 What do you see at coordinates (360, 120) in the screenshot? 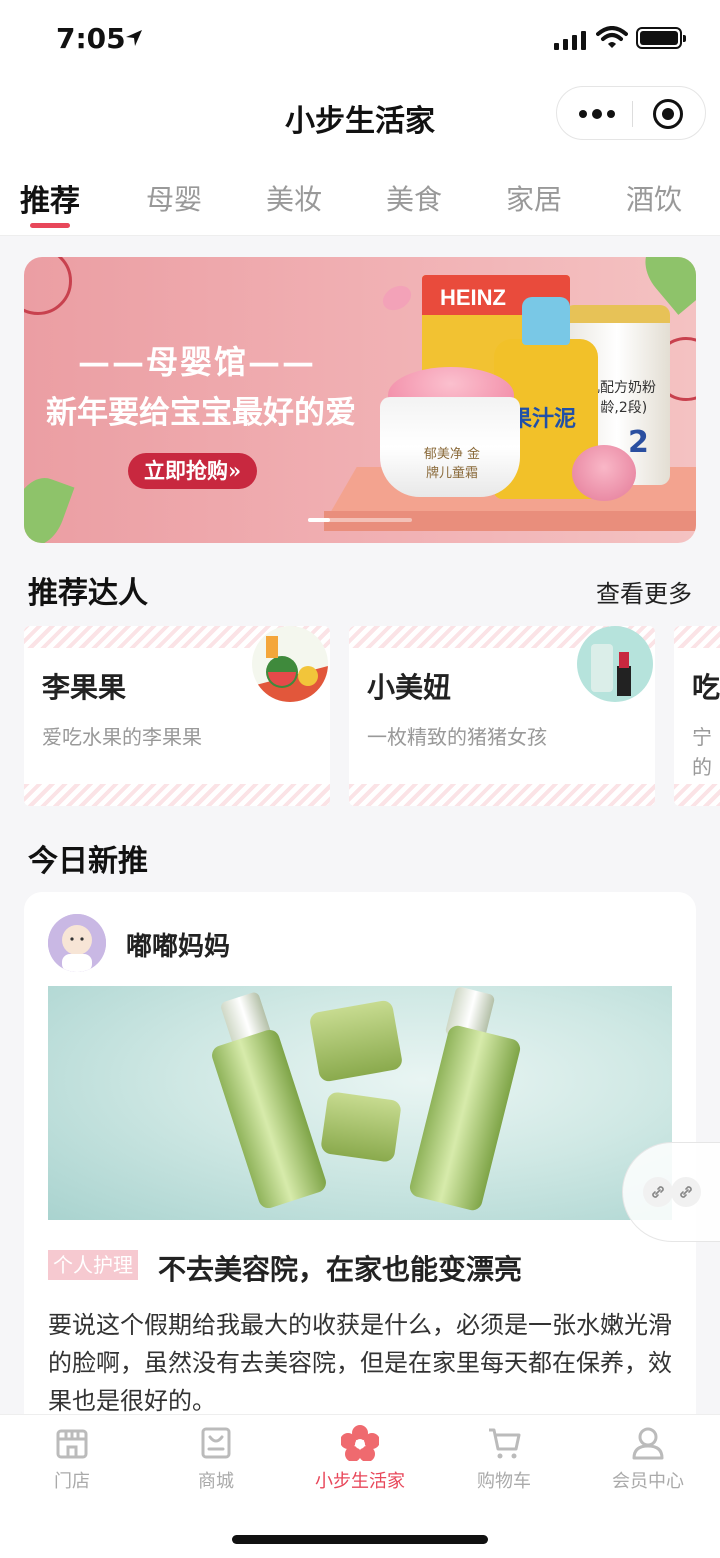
I see `nav-bar: 小步生活家` at bounding box center [360, 120].